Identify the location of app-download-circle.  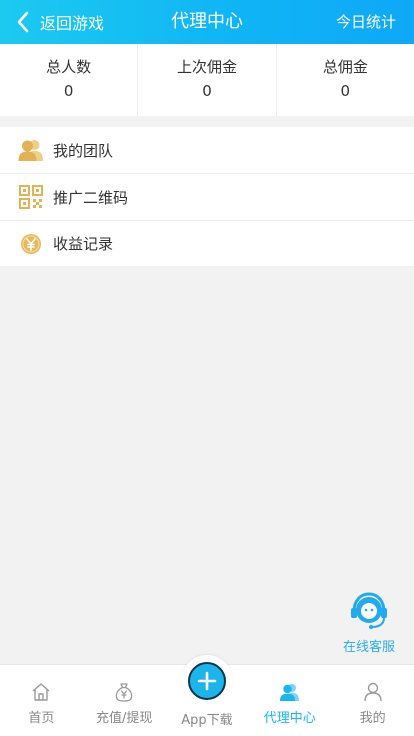
(206, 681).